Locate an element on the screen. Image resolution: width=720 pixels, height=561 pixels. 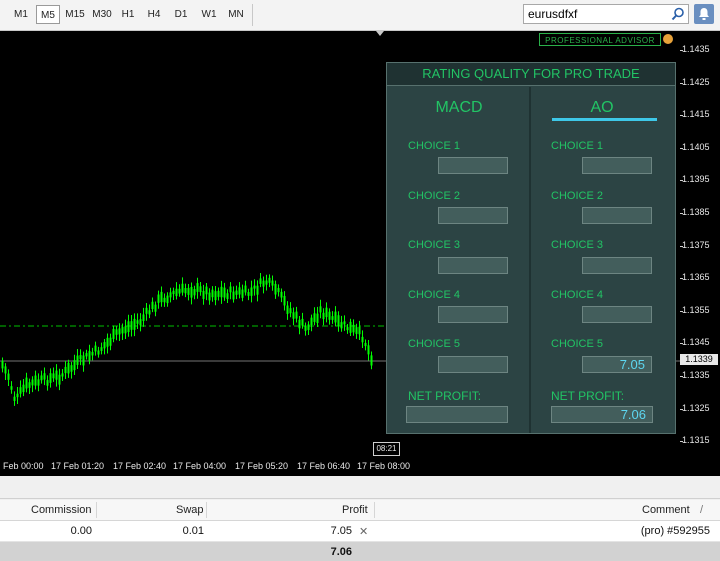
price-tick-label: 1.1435 is located at coordinates (696, 49).